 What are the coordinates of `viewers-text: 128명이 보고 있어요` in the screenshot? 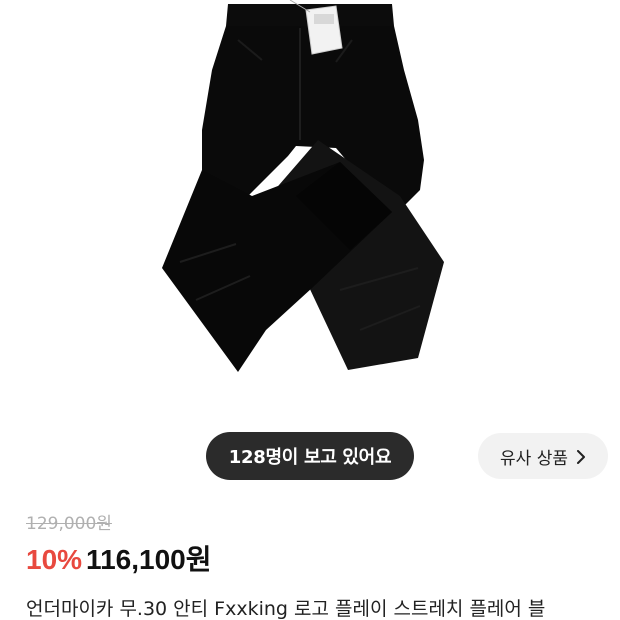 It's located at (310, 457).